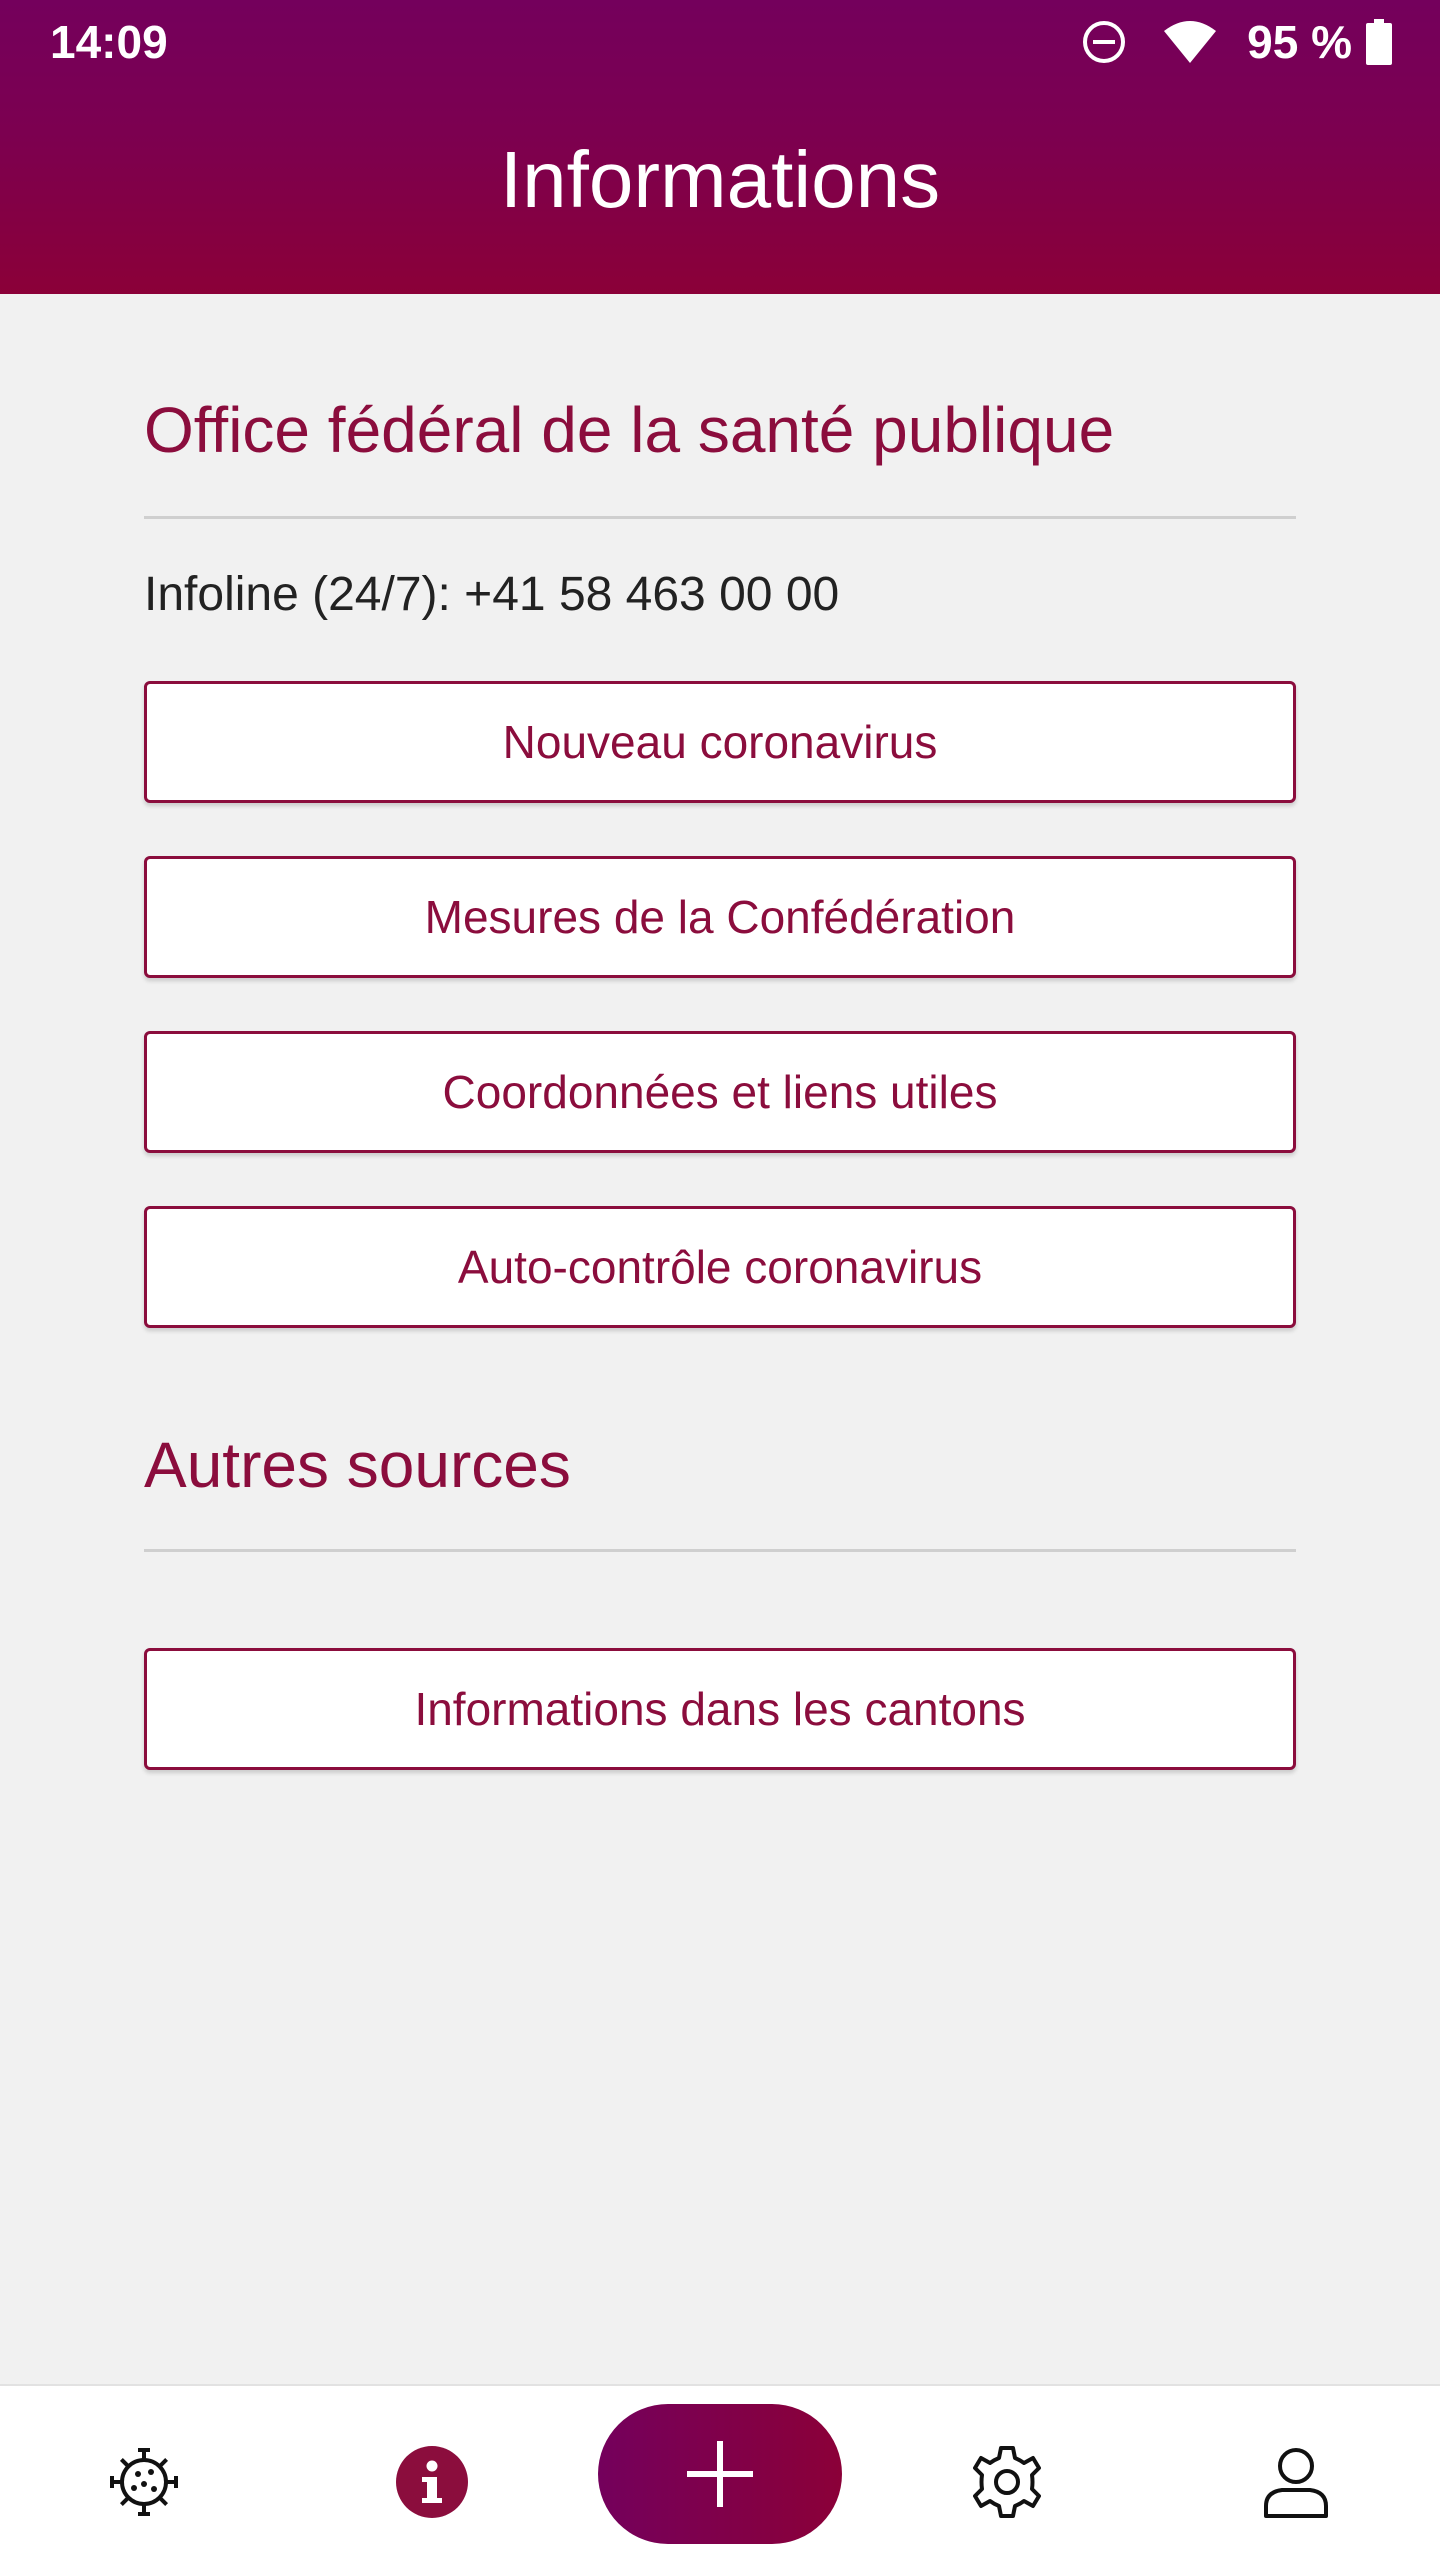 The height and width of the screenshot is (2562, 1440). I want to click on person-icon, so click(1296, 2483).